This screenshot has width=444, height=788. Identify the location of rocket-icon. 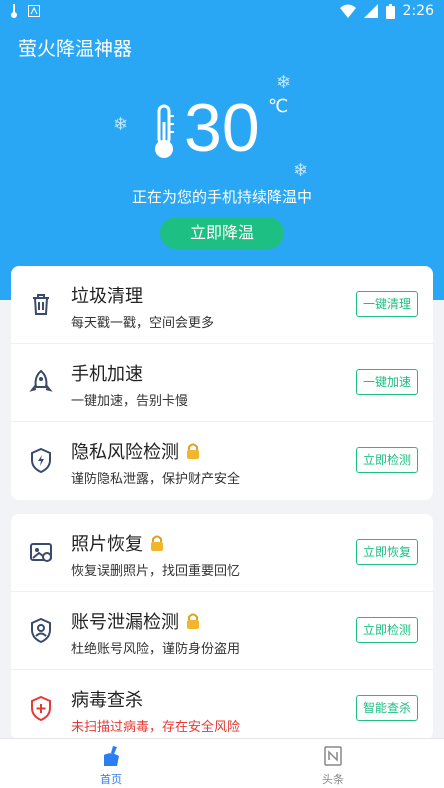
(41, 380).